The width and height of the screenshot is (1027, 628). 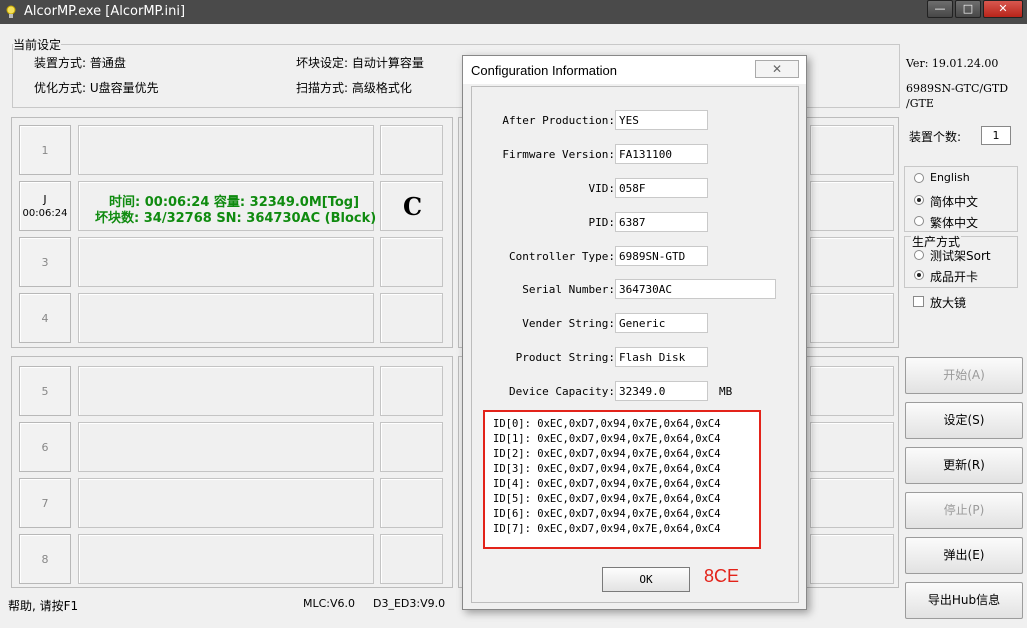 What do you see at coordinates (852, 559) in the screenshot?
I see `slot-r8-drive` at bounding box center [852, 559].